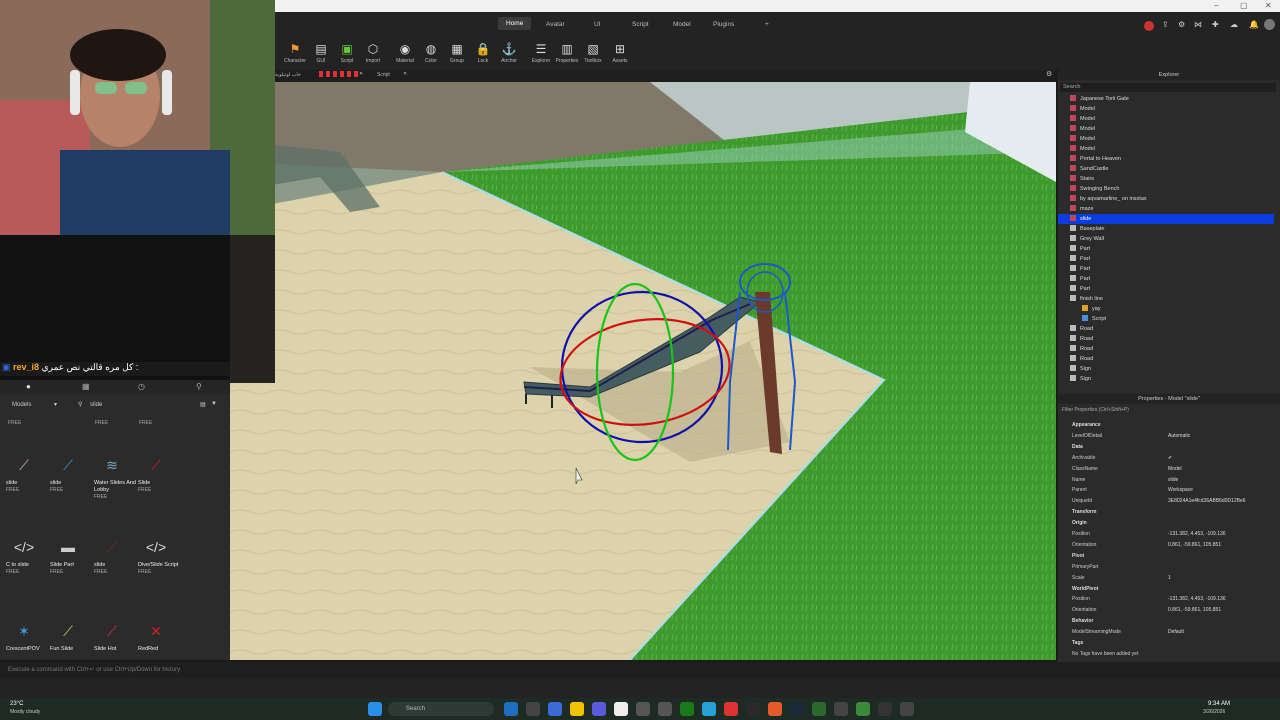 The image size is (1280, 720). Describe the element at coordinates (731, 709) in the screenshot. I see `chrome-icon` at that location.